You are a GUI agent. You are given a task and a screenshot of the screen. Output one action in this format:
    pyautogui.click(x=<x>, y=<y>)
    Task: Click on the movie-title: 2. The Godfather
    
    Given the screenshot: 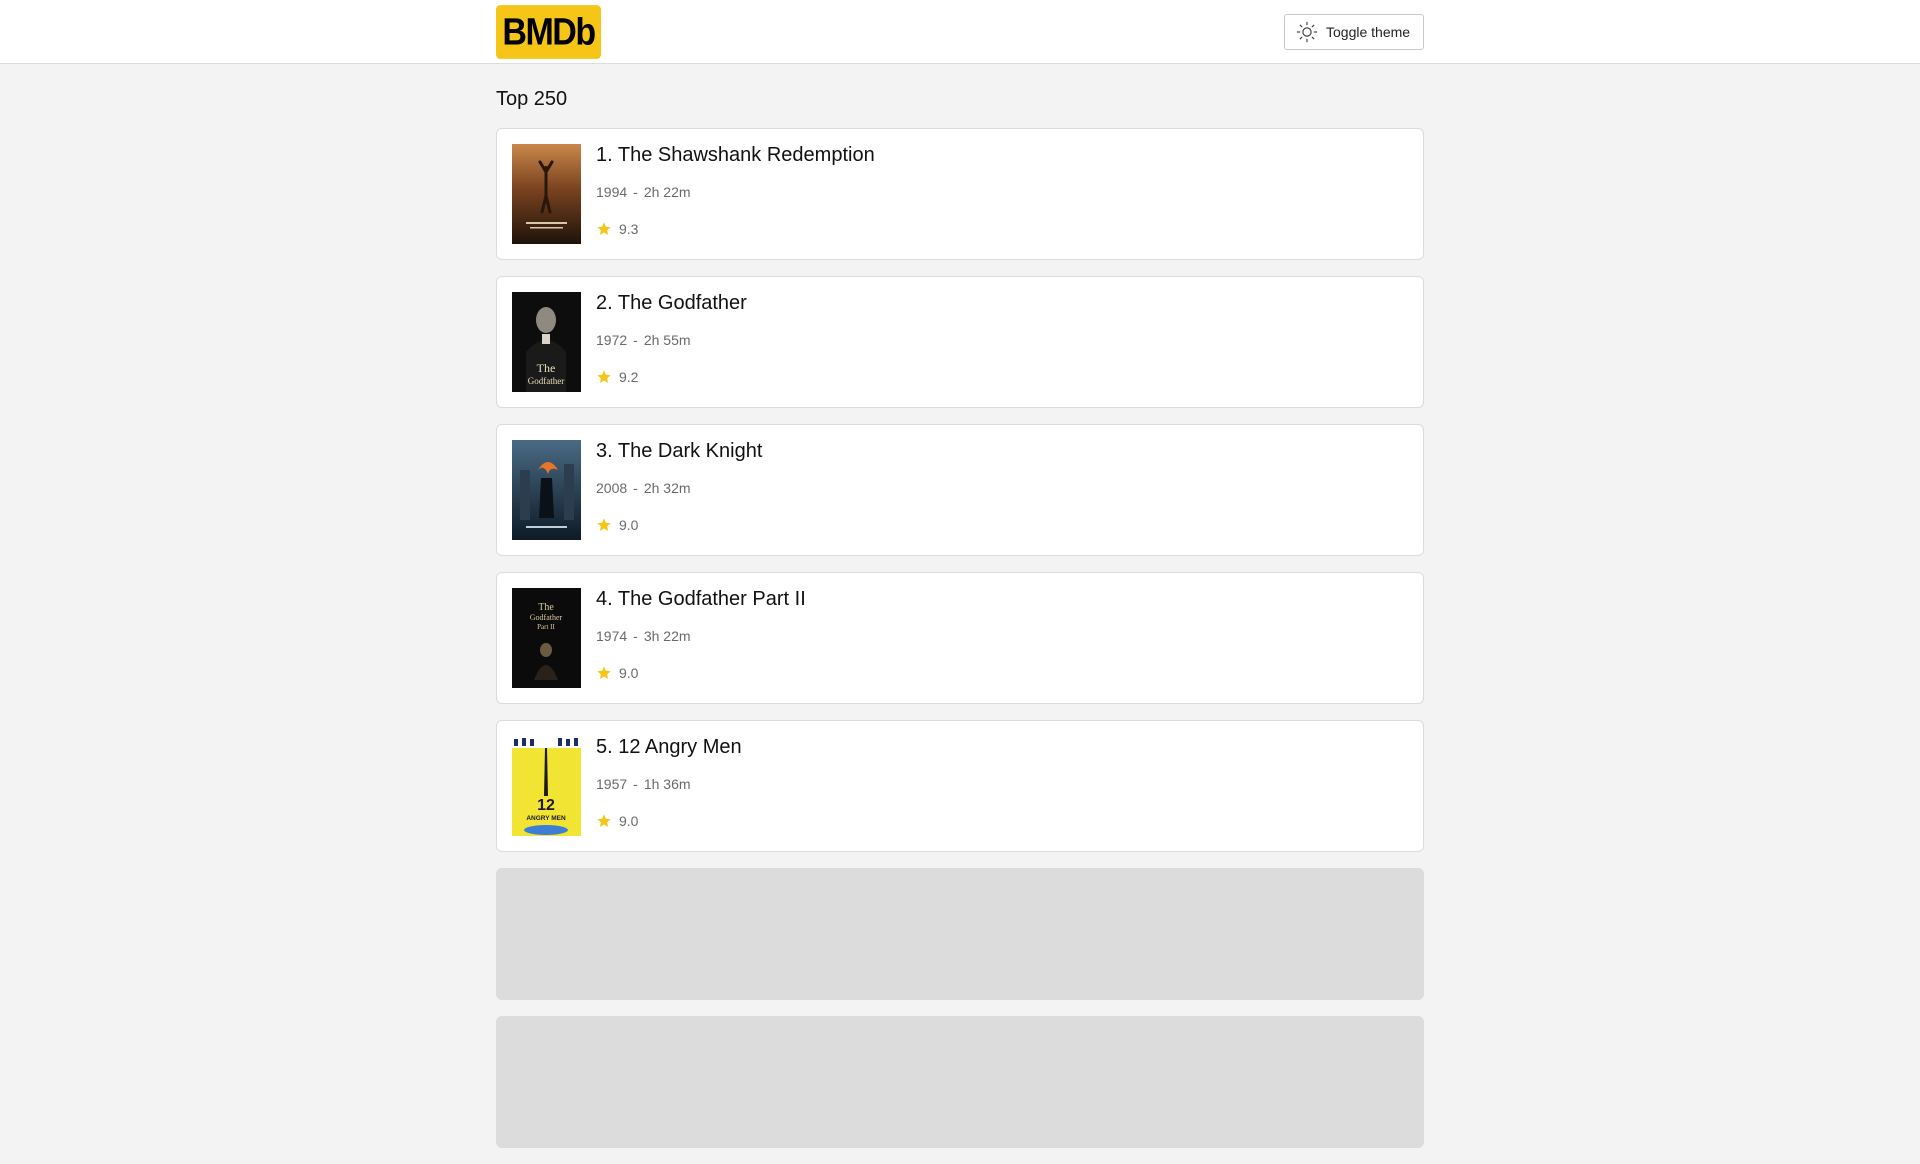 What is the action you would take?
    pyautogui.click(x=671, y=303)
    